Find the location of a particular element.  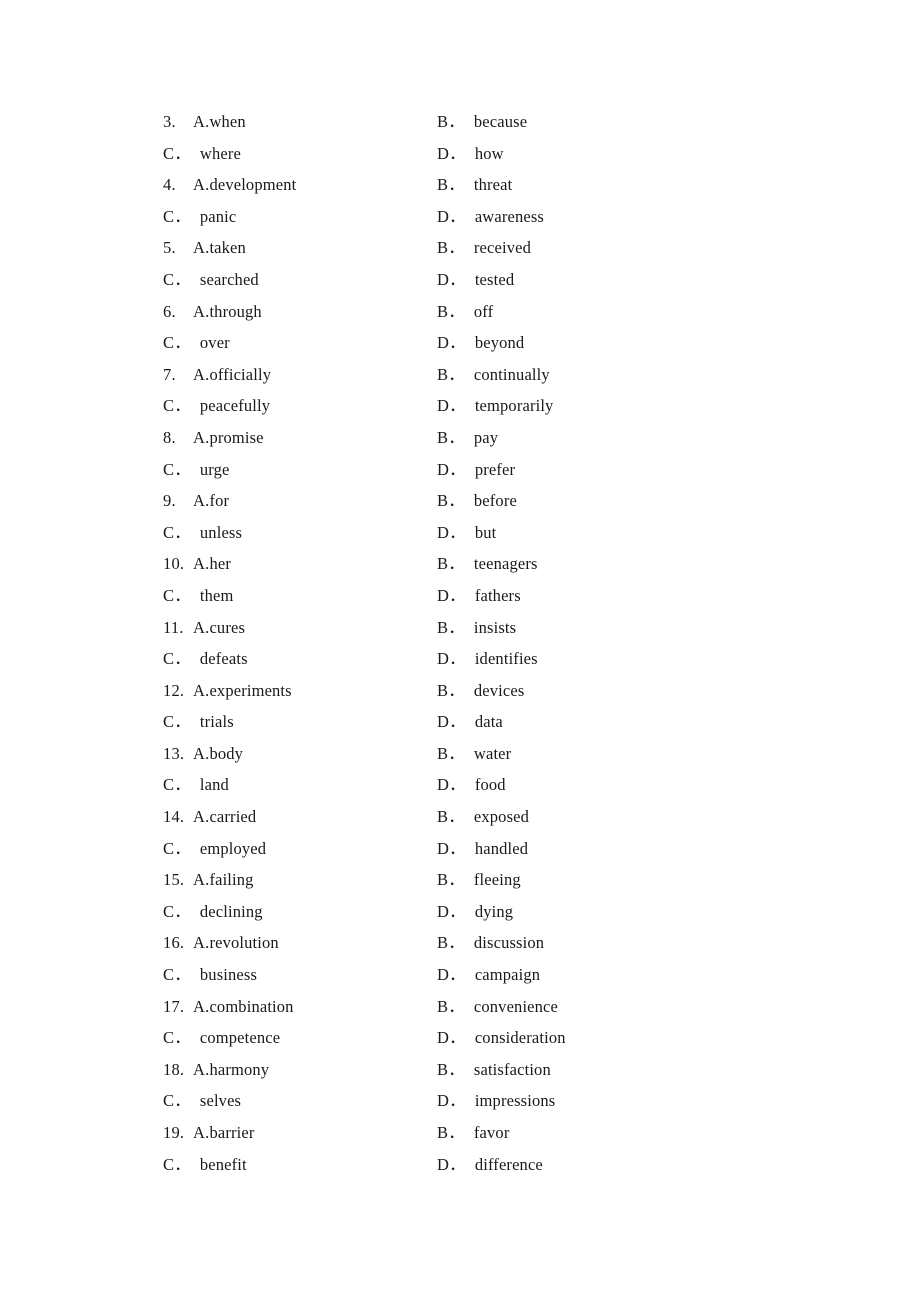

option-b: B． discussion is located at coordinates (490, 943).